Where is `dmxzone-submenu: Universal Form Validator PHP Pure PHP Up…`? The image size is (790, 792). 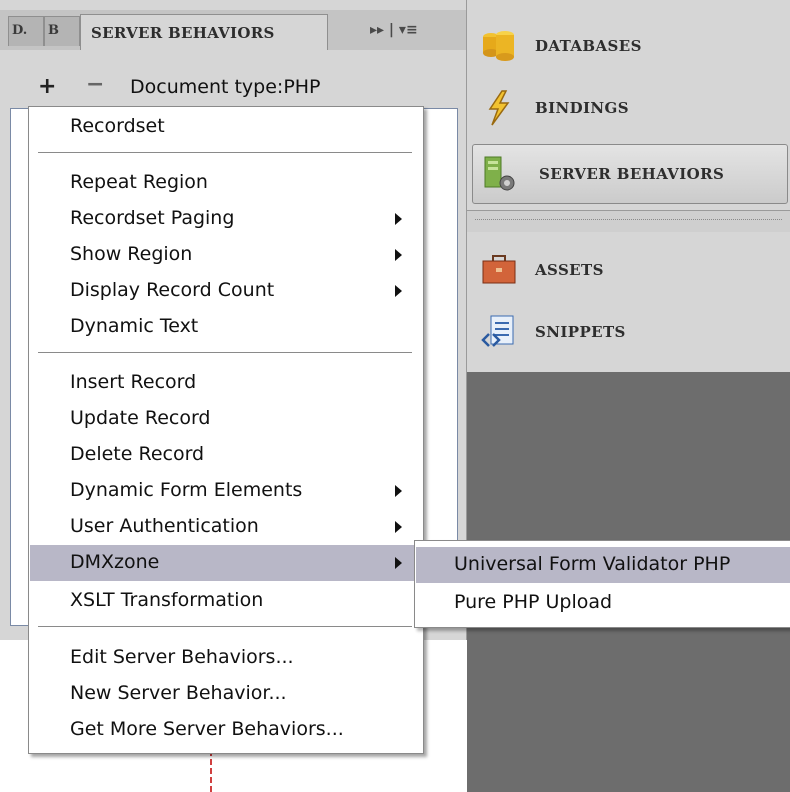 dmxzone-submenu: Universal Form Validator PHP Pure PHP Up… is located at coordinates (602, 584).